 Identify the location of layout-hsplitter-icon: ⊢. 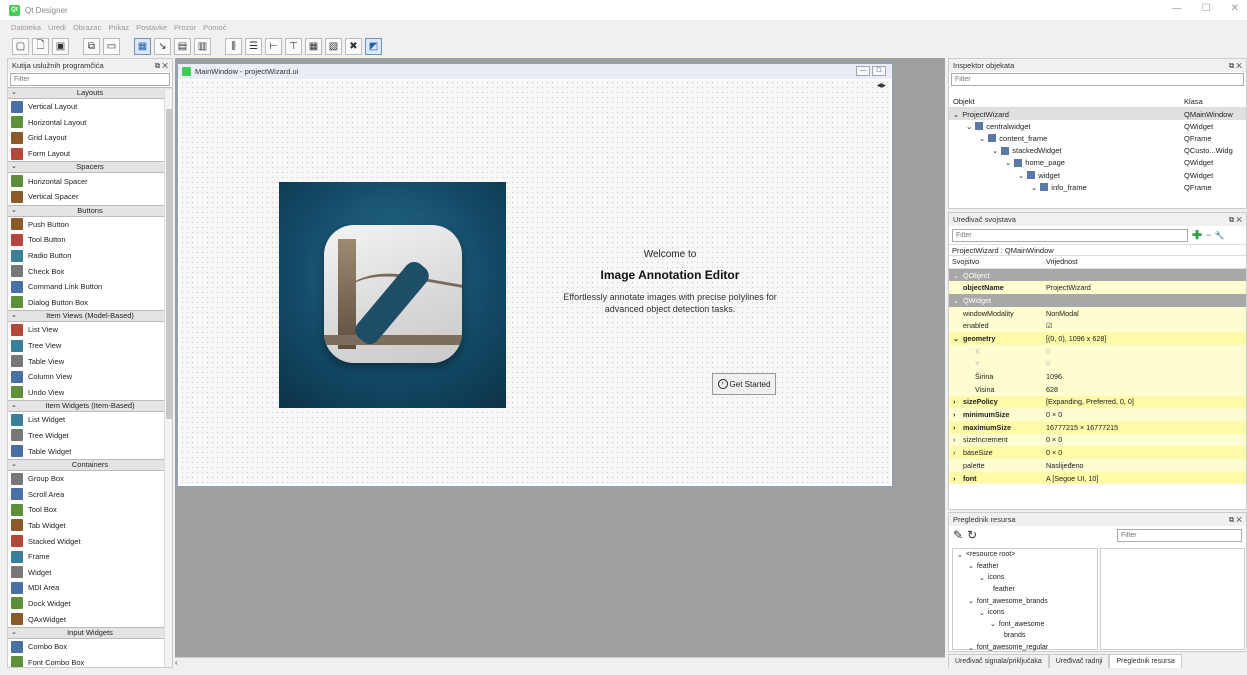
(273, 46).